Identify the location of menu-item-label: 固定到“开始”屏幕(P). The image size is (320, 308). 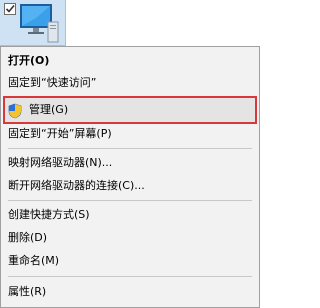
(60, 133).